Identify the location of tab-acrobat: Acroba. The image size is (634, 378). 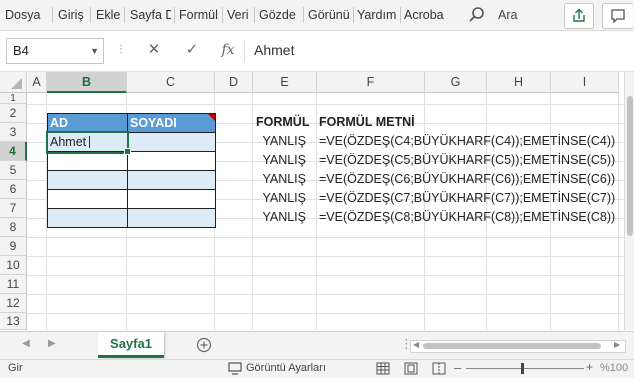
(425, 15).